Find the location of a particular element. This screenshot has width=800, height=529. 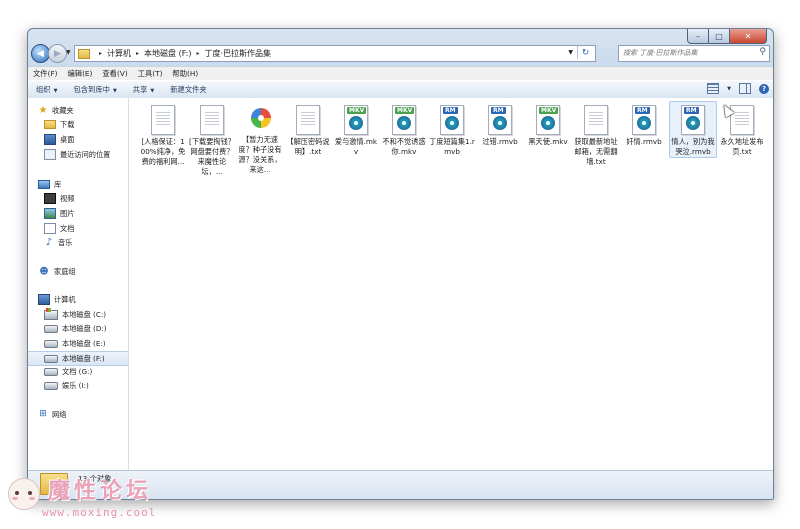

forward-arrow-icon: ▶ is located at coordinates (57, 53).